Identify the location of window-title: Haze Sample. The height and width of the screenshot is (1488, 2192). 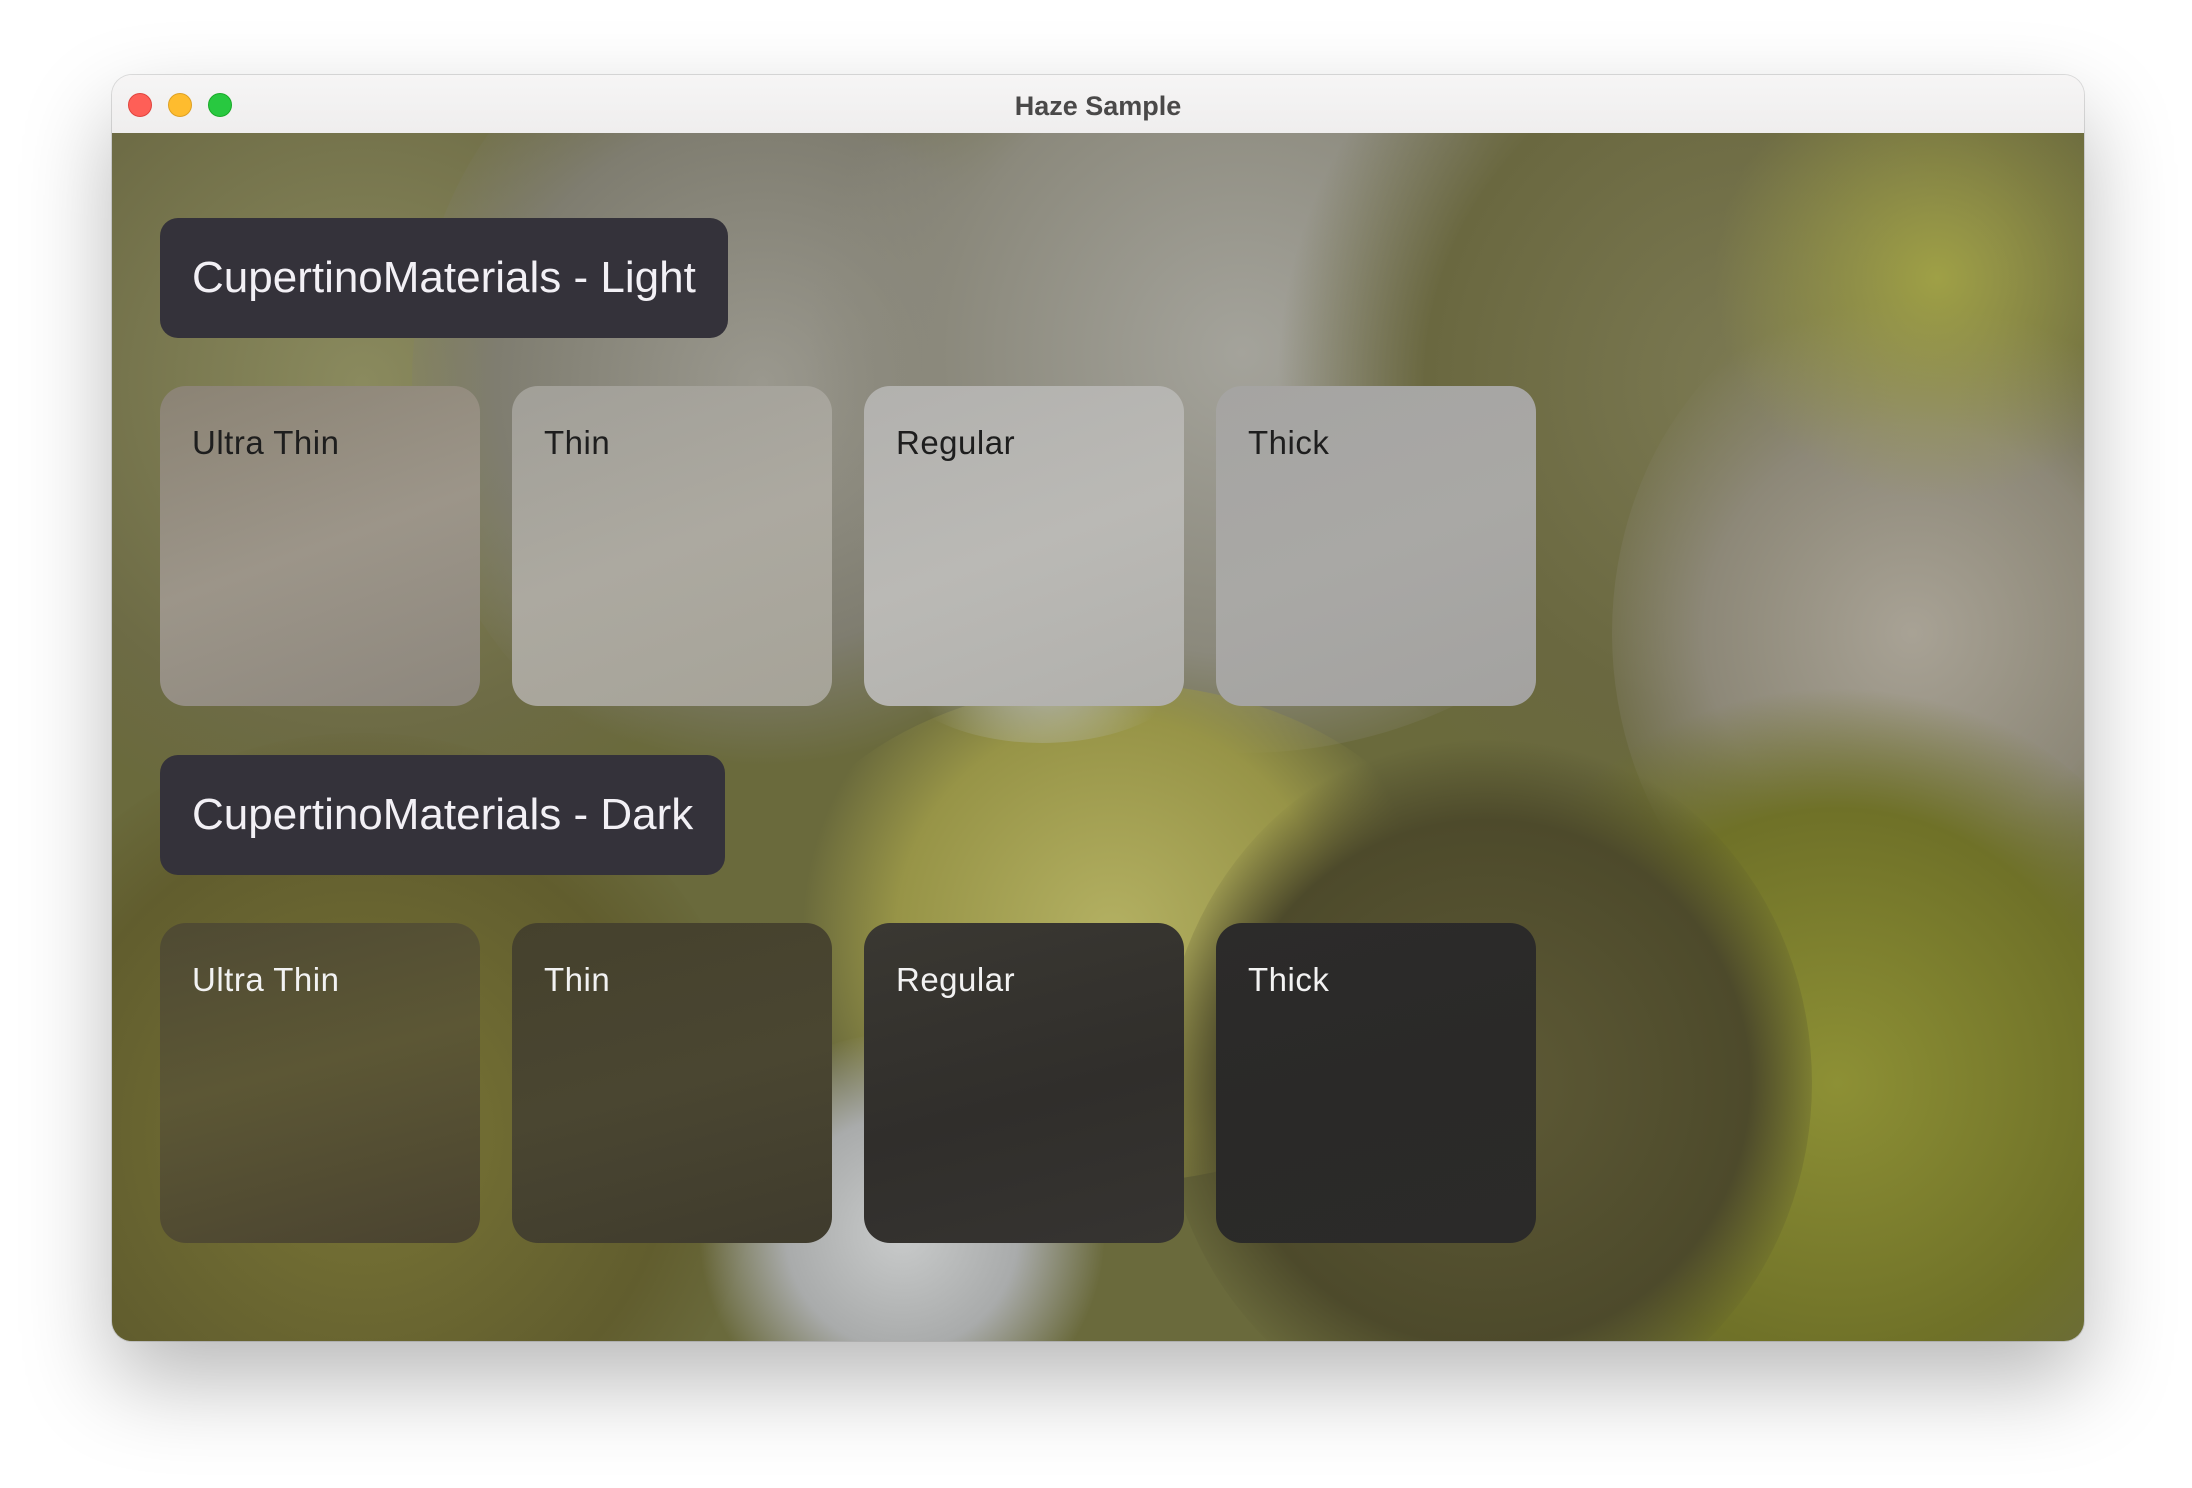
(1098, 106).